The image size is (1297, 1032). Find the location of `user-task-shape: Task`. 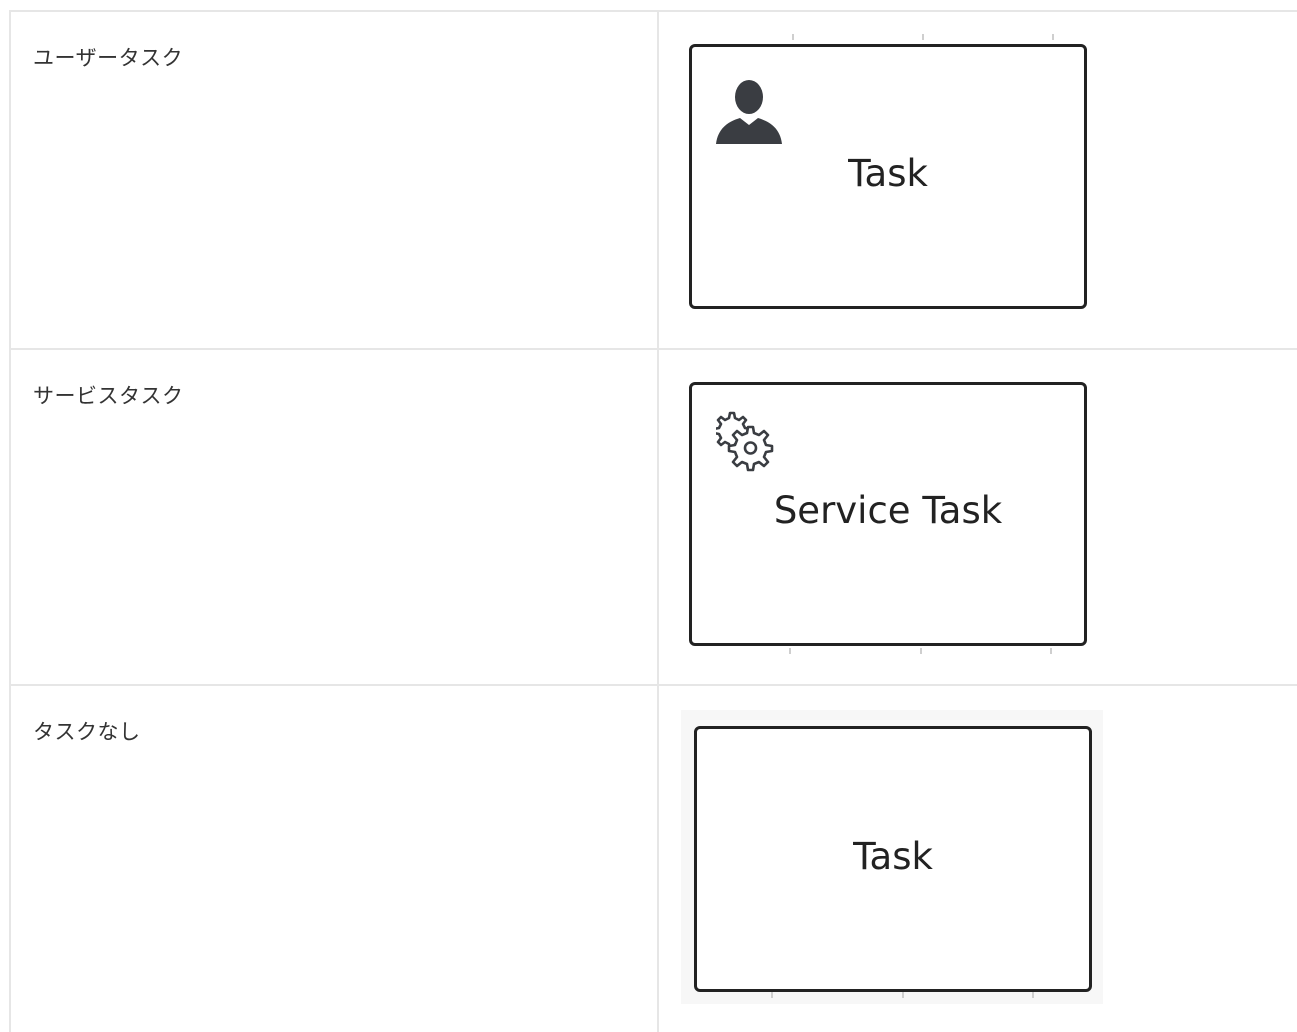

user-task-shape: Task is located at coordinates (888, 176).